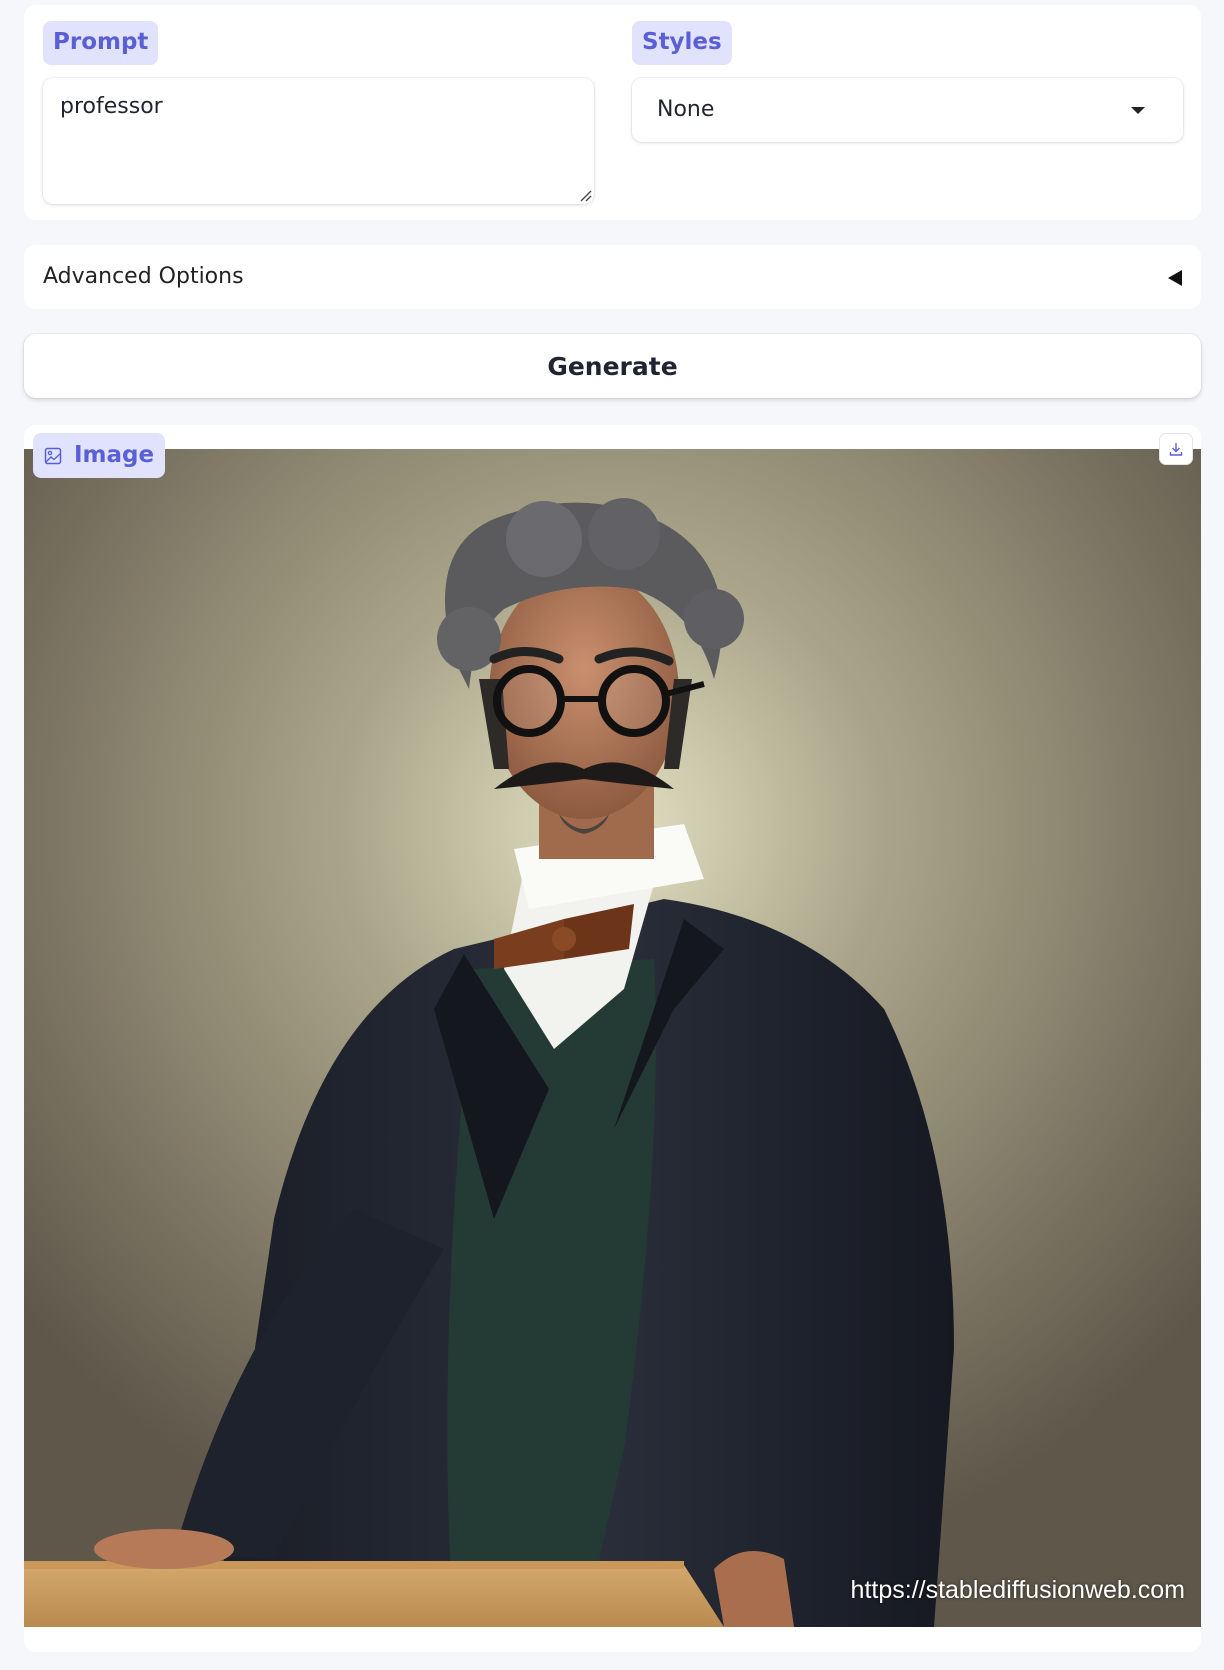 This screenshot has width=1224, height=1670. Describe the element at coordinates (143, 276) in the screenshot. I see `advanced-options-label: Advanced Options` at that location.